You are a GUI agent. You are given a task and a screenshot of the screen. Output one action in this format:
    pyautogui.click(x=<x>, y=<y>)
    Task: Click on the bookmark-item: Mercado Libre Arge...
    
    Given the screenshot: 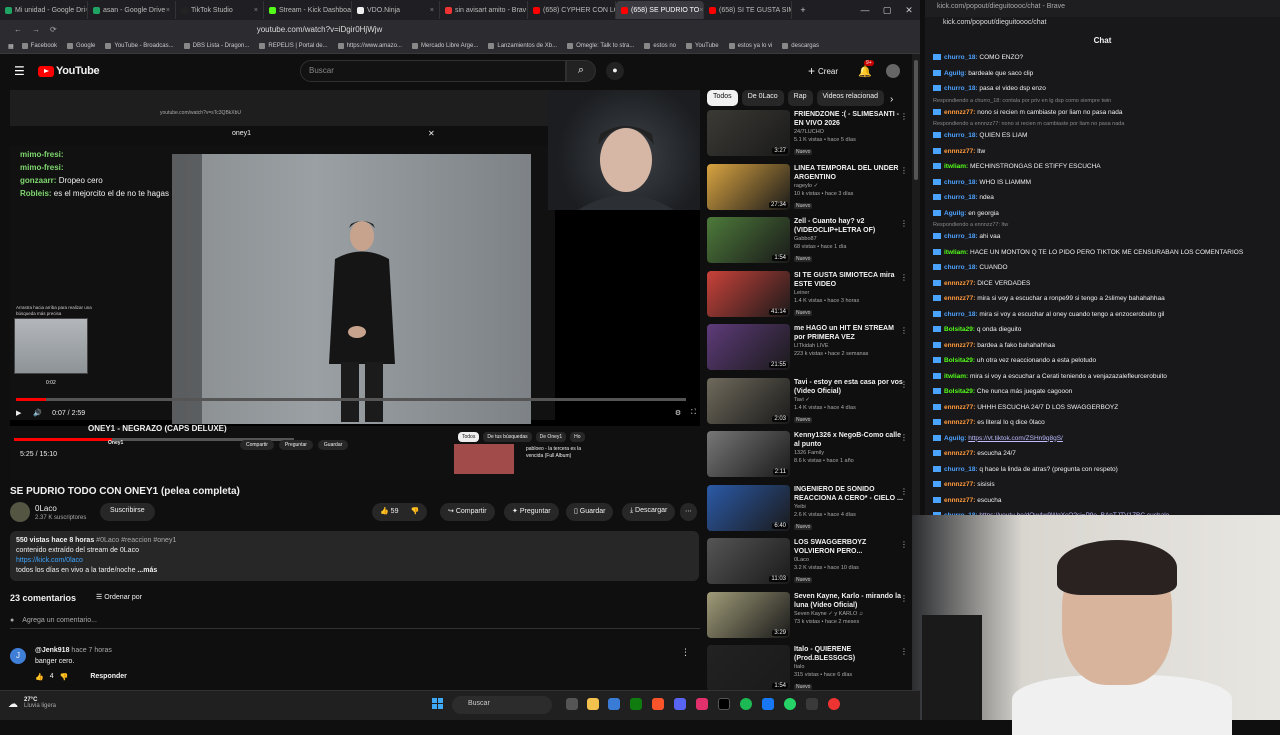 What is the action you would take?
    pyautogui.click(x=444, y=46)
    